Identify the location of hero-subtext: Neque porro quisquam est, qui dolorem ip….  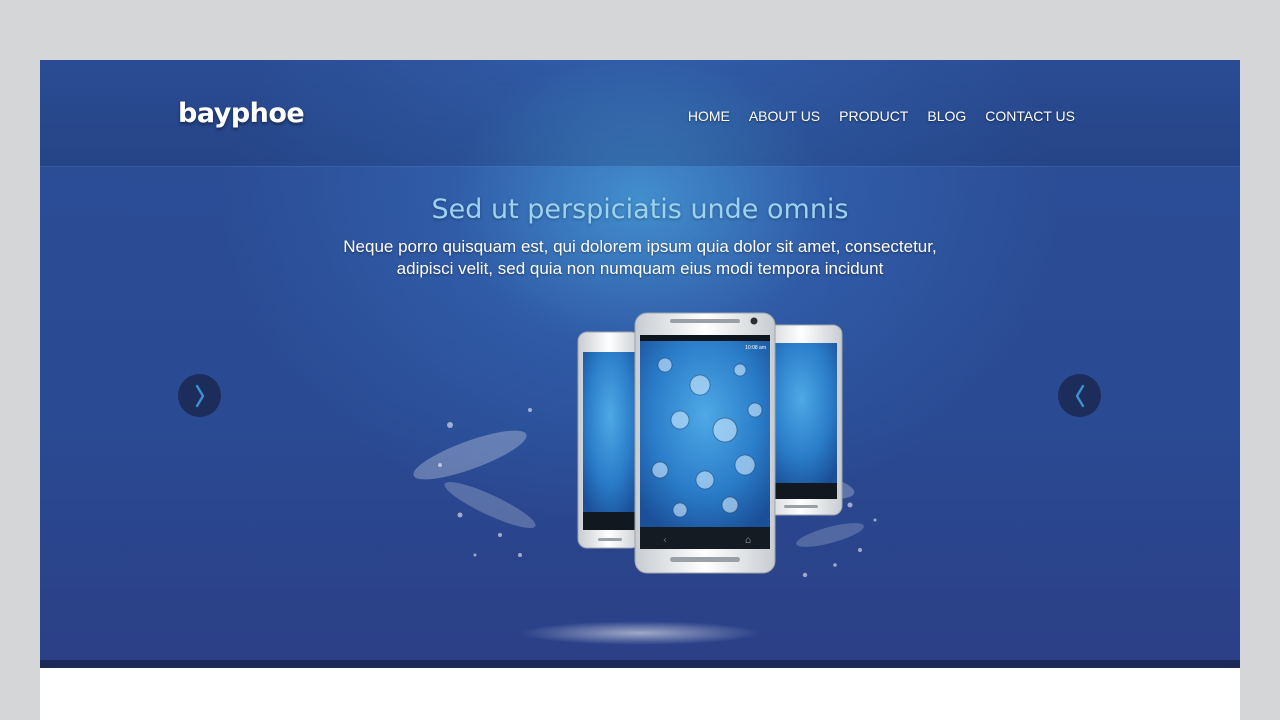
(640, 258).